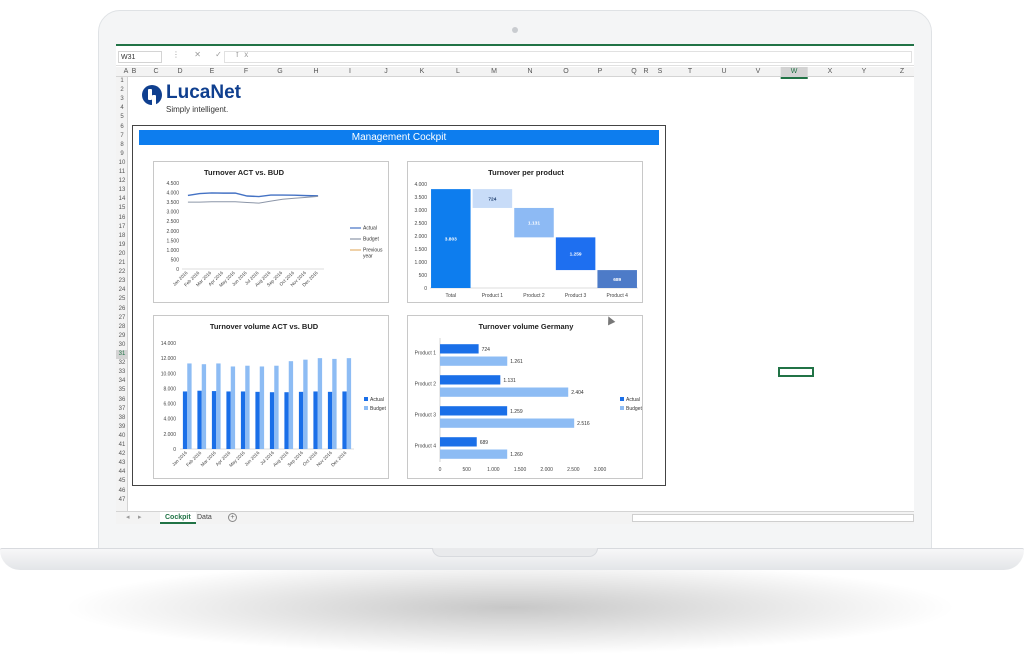 The width and height of the screenshot is (1024, 661). Describe the element at coordinates (122, 163) in the screenshot. I see `row-header: 10` at that location.